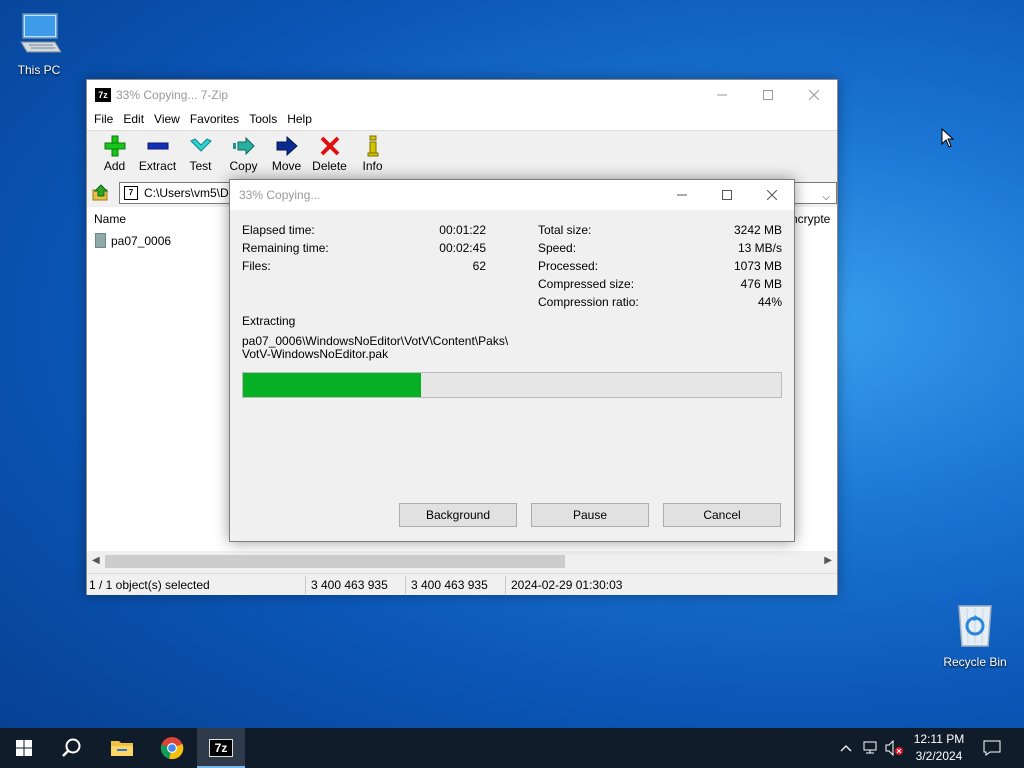 The width and height of the screenshot is (1024, 768). Describe the element at coordinates (586, 284) in the screenshot. I see `compressed-size-label: Compressed size:` at that location.